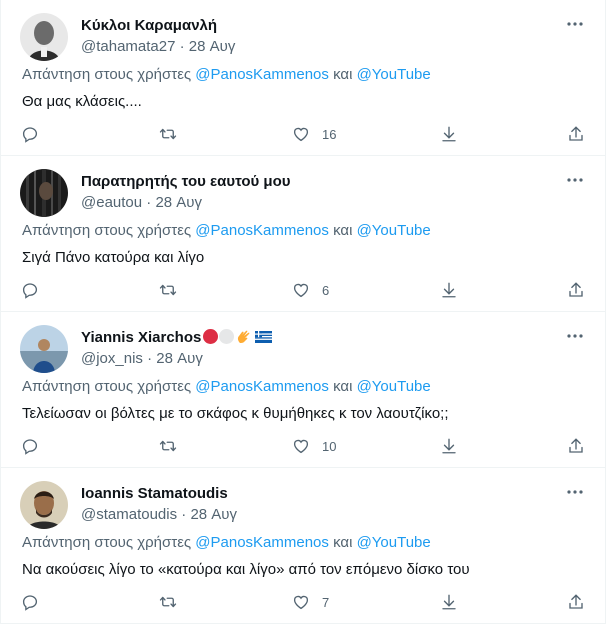  I want to click on display-name: Κύκλοι Καραμανλή, so click(149, 25).